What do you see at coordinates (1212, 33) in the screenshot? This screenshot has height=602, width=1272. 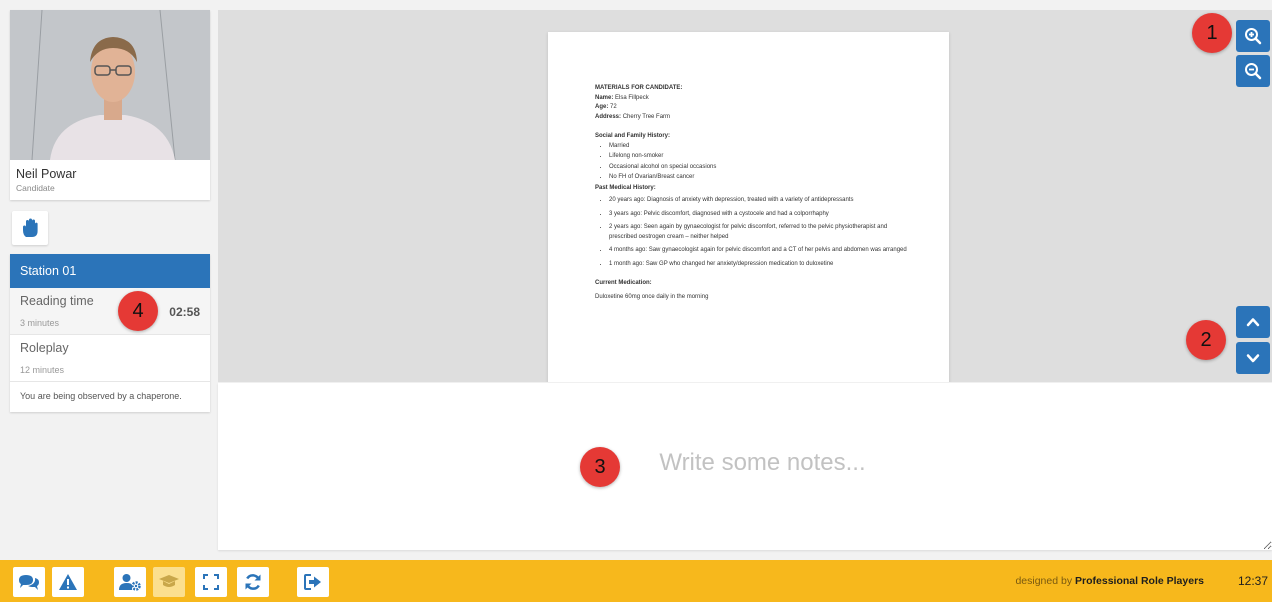 I see `annotation-marker-1: 1` at bounding box center [1212, 33].